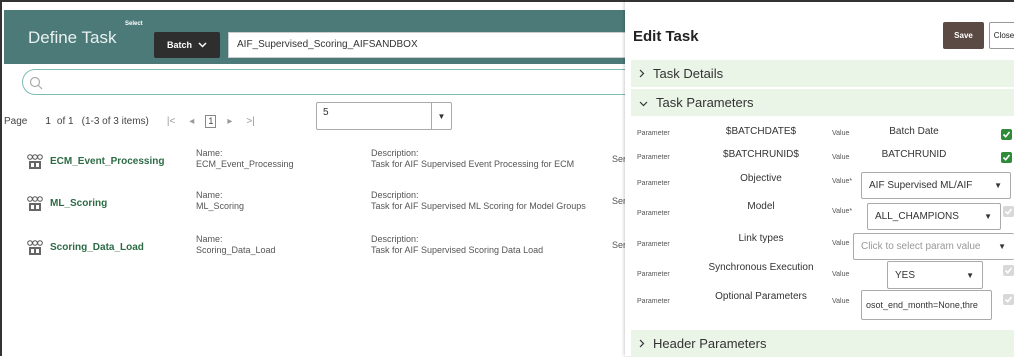  I want to click on task-name-link: ML_Scoring, so click(78, 203).